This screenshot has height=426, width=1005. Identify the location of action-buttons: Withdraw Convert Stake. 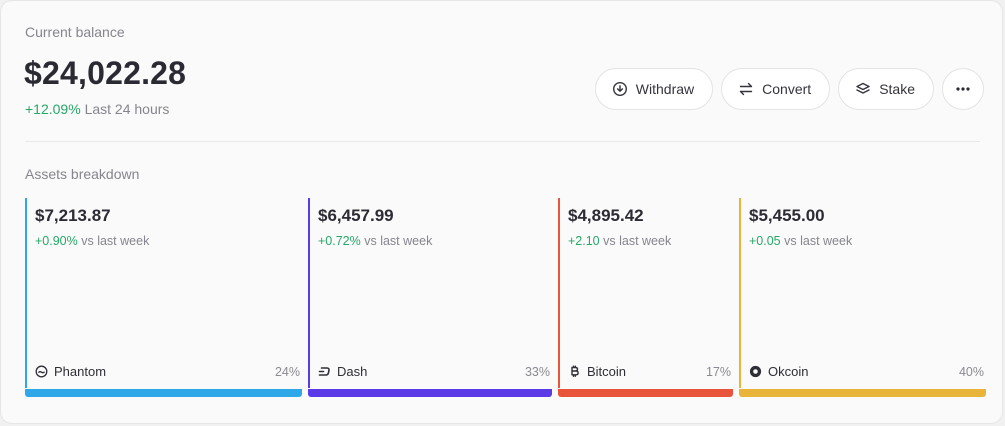
(789, 89).